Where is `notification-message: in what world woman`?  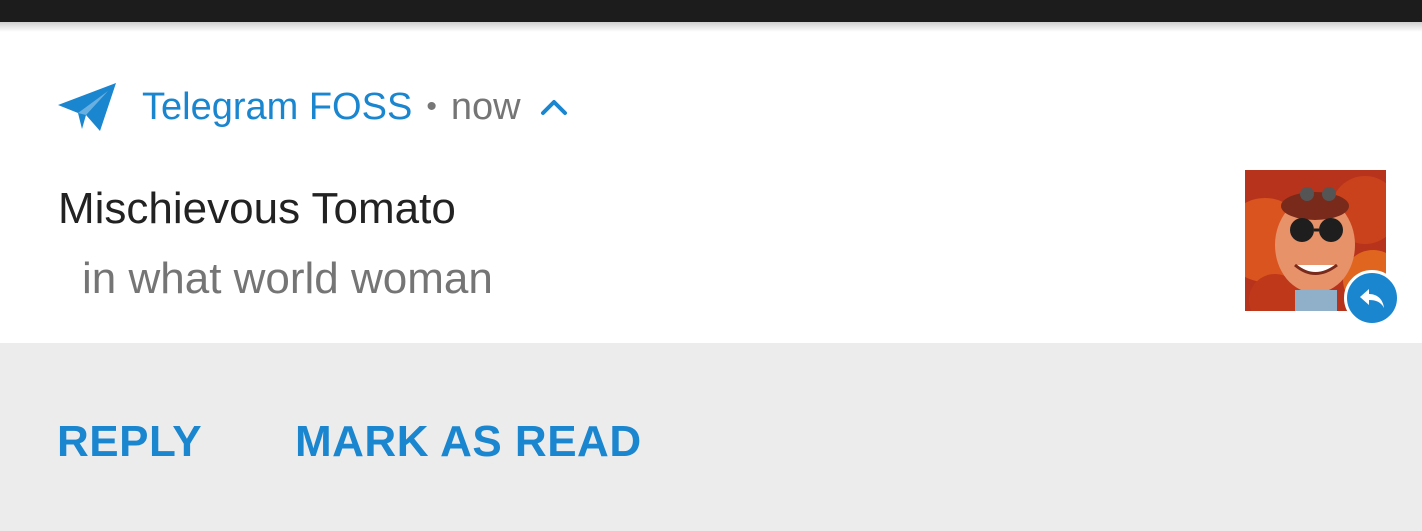 notification-message: in what world woman is located at coordinates (287, 278).